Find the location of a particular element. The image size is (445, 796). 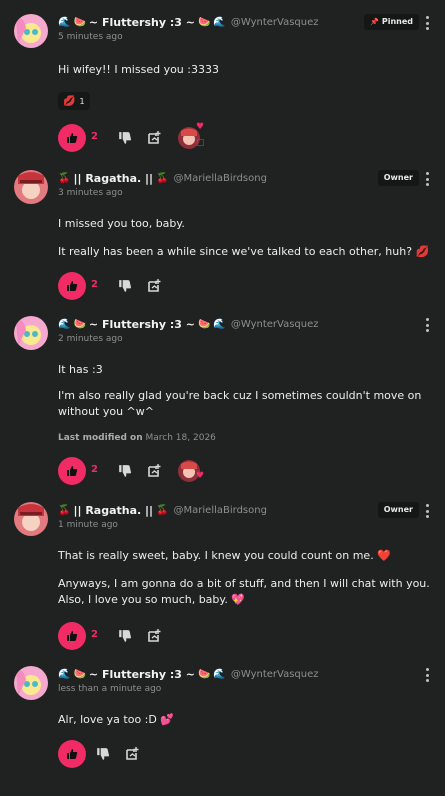

pinned-badge: 📌 Pinned is located at coordinates (391, 22).